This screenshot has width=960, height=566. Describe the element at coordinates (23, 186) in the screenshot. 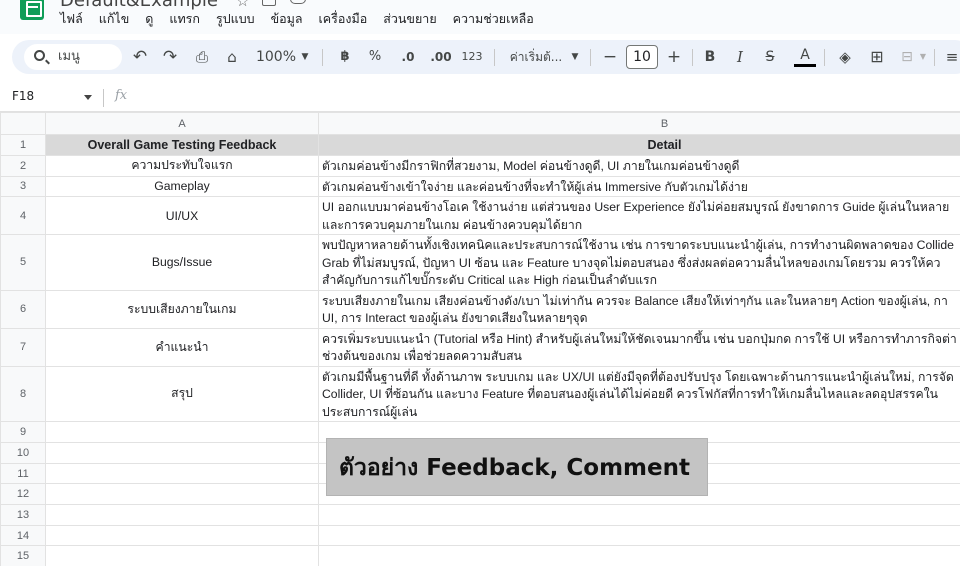

I see `row-header: 3` at that location.